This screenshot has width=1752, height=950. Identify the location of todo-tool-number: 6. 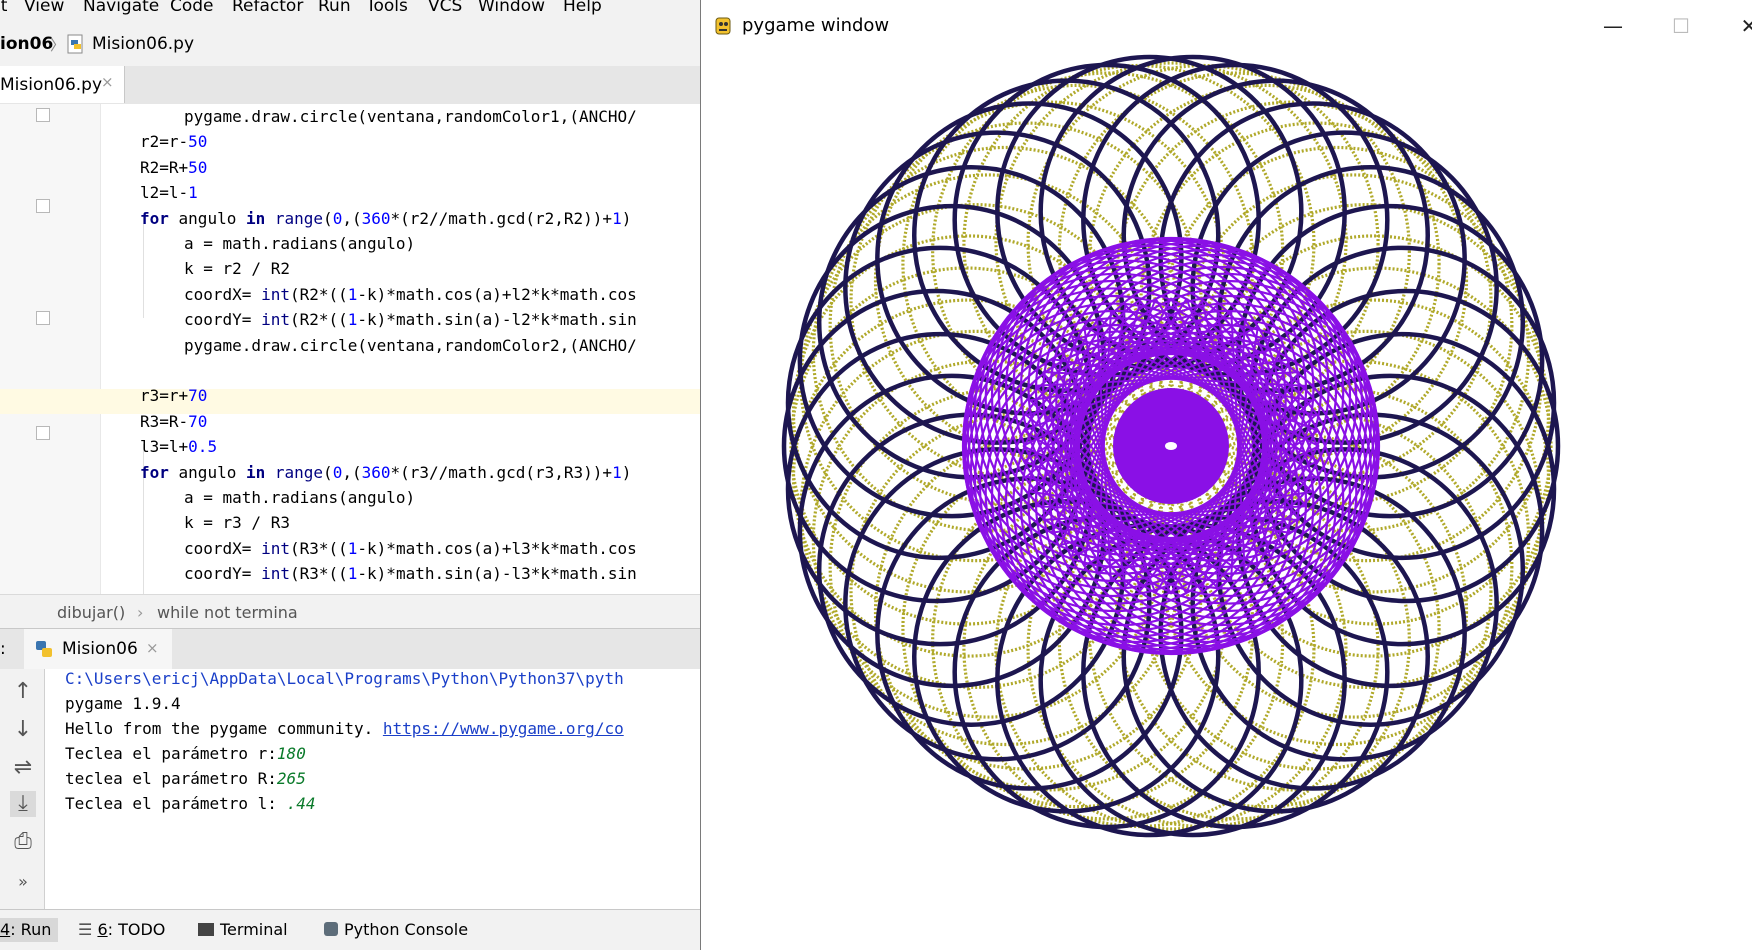
(102, 929).